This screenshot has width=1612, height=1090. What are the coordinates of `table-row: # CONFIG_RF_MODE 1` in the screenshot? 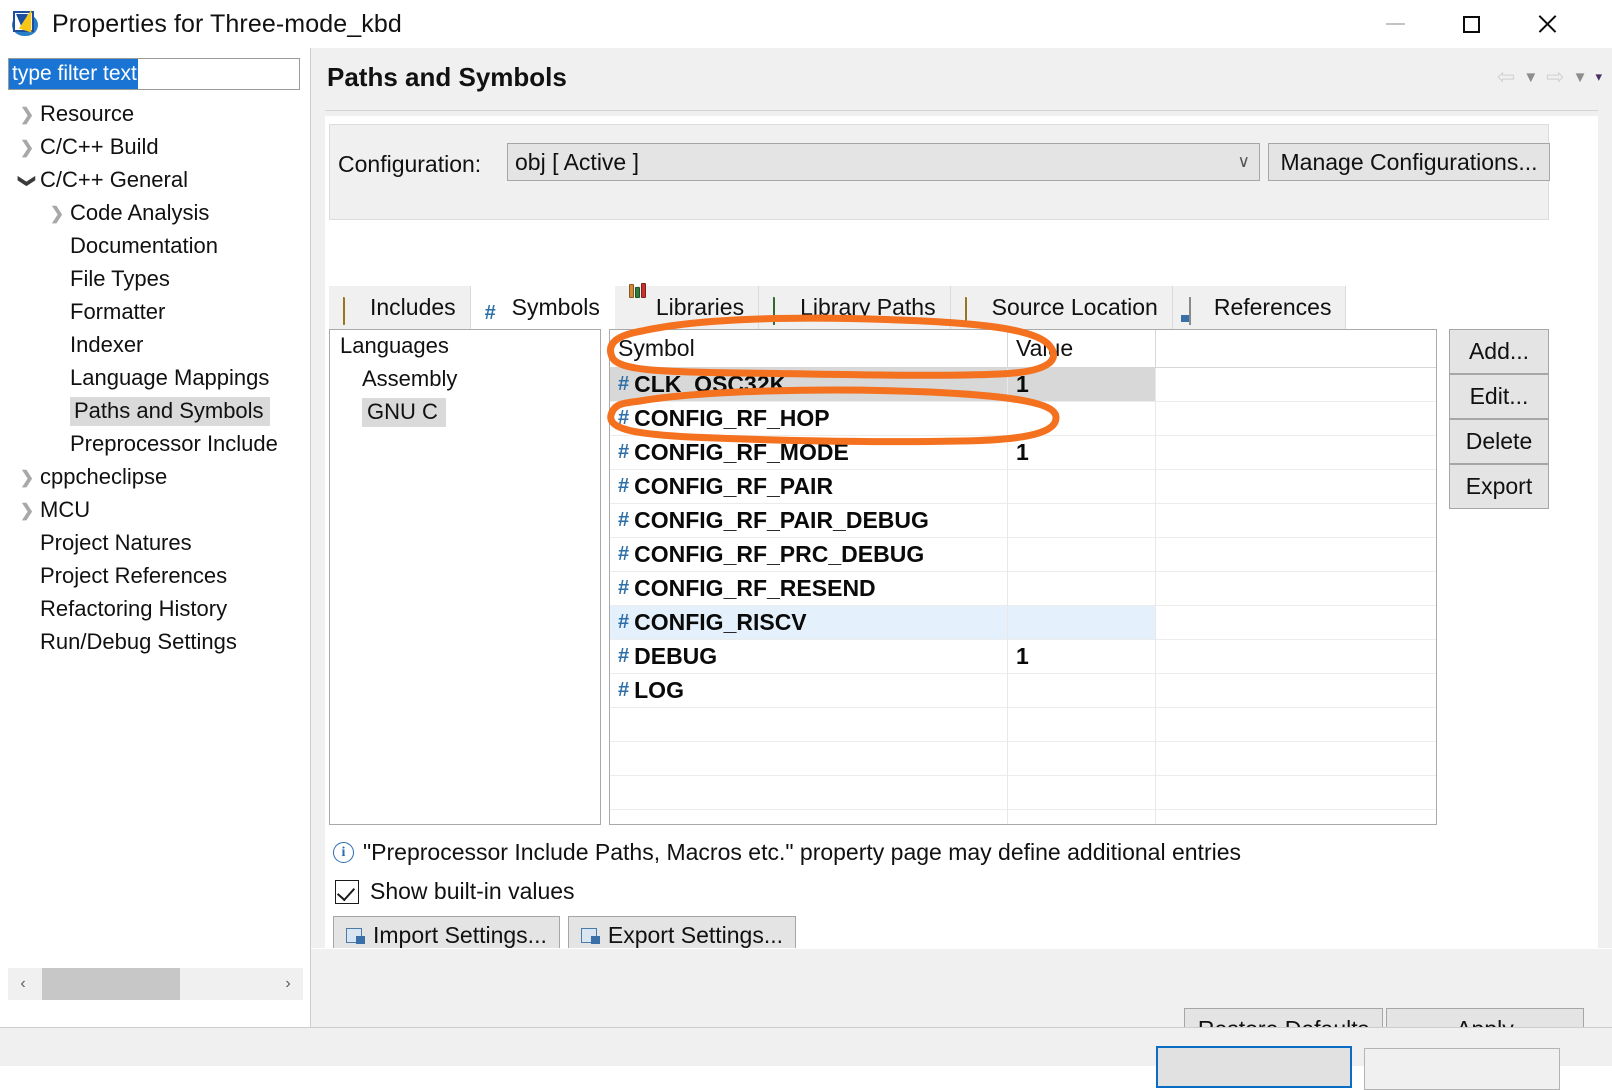 It's located at (1023, 453).